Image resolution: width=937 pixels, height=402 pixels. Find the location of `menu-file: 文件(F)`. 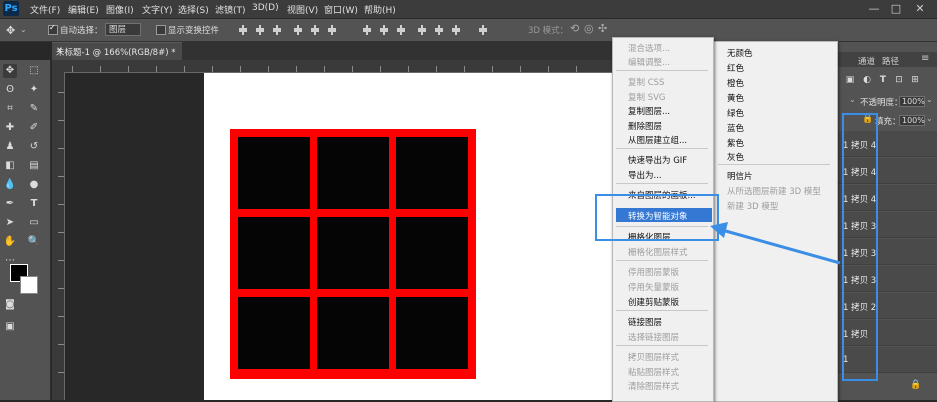

menu-file: 文件(F) is located at coordinates (45, 9).